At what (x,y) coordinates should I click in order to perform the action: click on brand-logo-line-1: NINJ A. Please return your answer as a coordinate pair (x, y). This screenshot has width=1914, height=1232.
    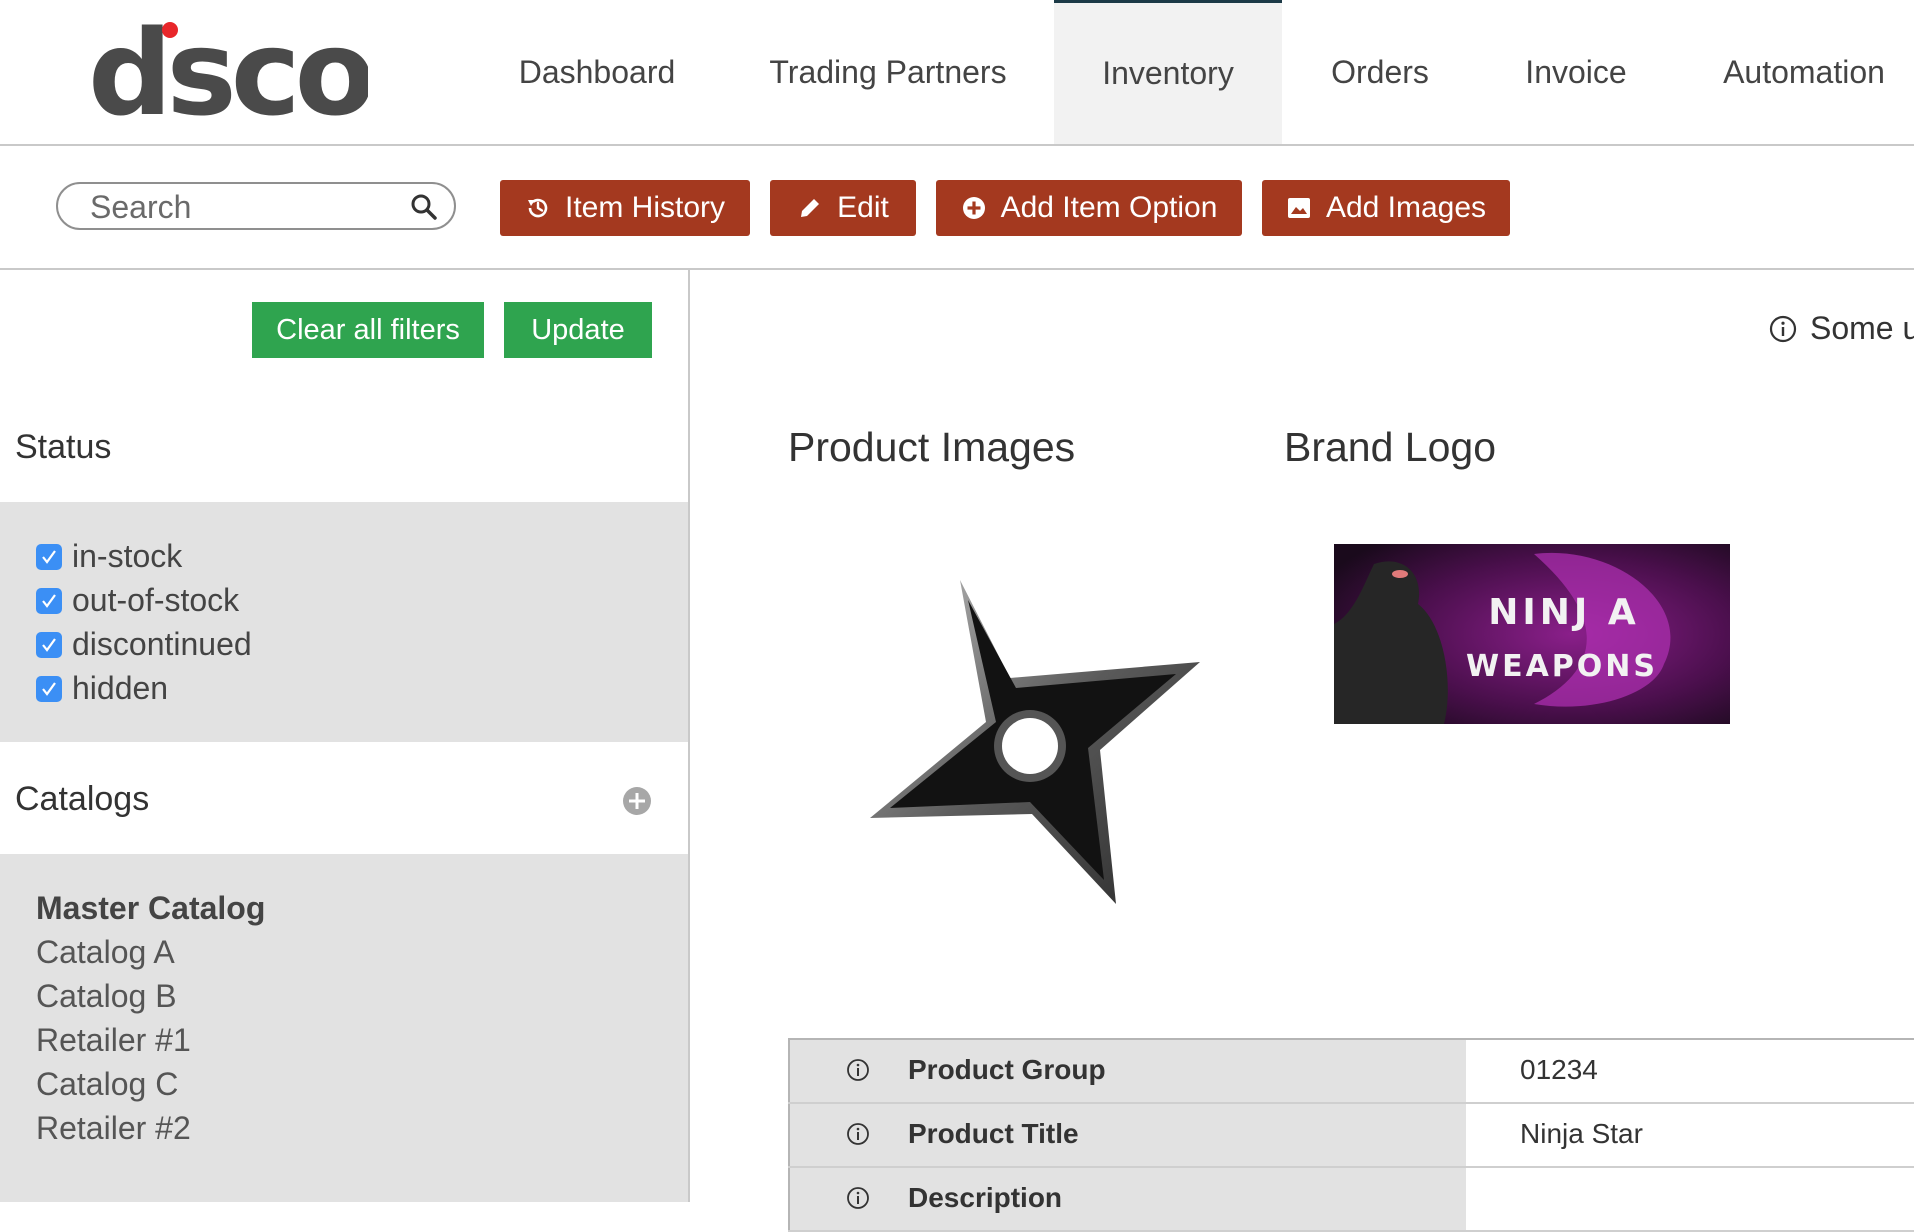
    Looking at the image, I should click on (1563, 612).